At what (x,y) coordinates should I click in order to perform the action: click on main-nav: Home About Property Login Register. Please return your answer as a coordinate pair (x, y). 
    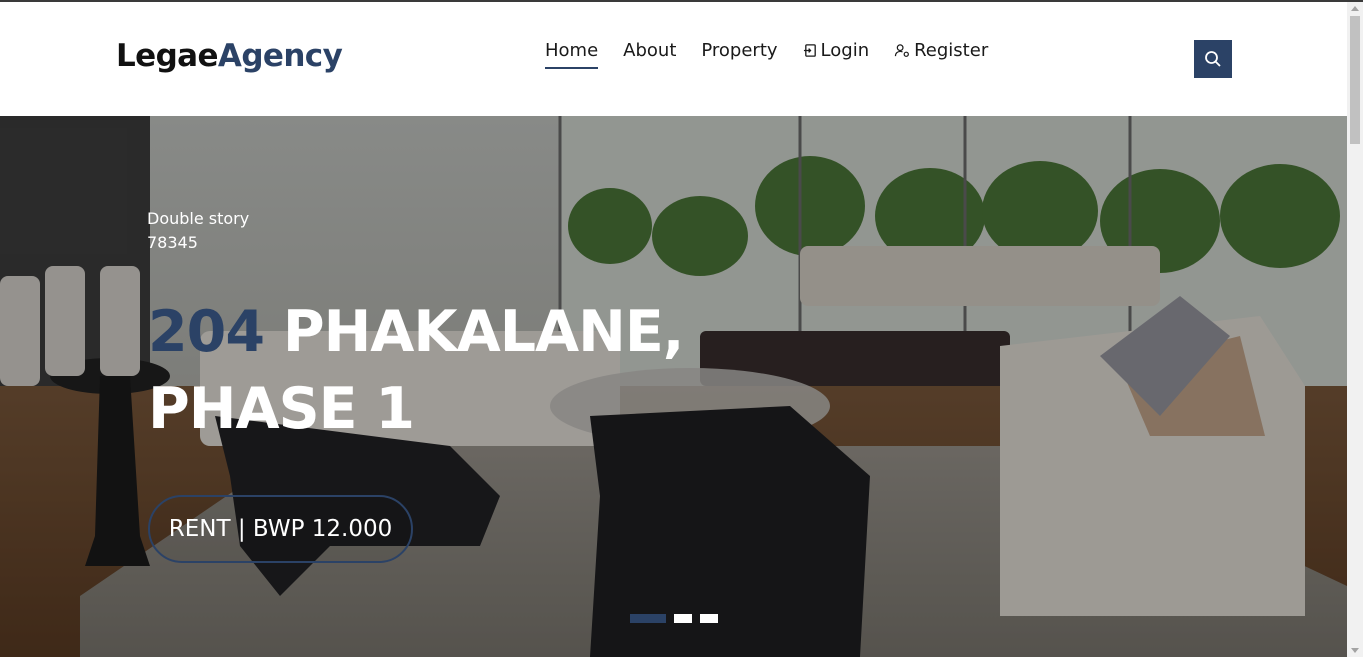
    Looking at the image, I should click on (779, 54).